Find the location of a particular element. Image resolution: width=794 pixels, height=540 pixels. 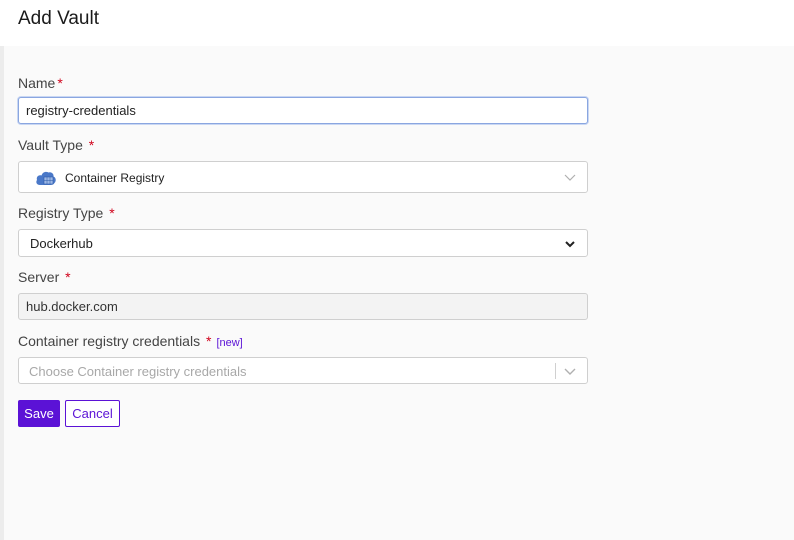

page-header: Add Vault is located at coordinates (397, 23).